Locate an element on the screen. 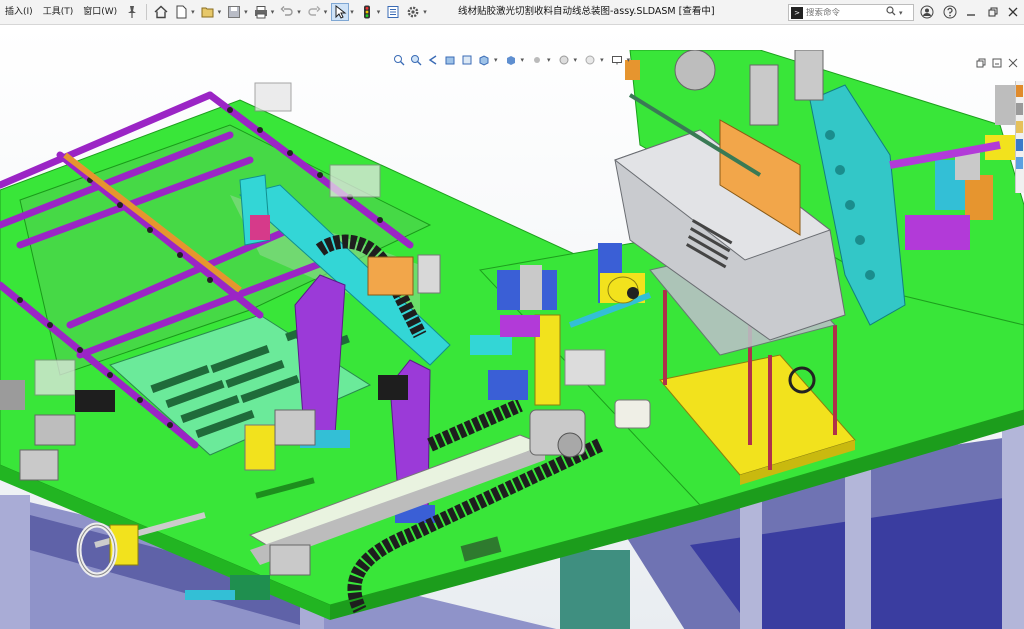 This screenshot has height=629, width=1024. options-gear-icon is located at coordinates (413, 12).